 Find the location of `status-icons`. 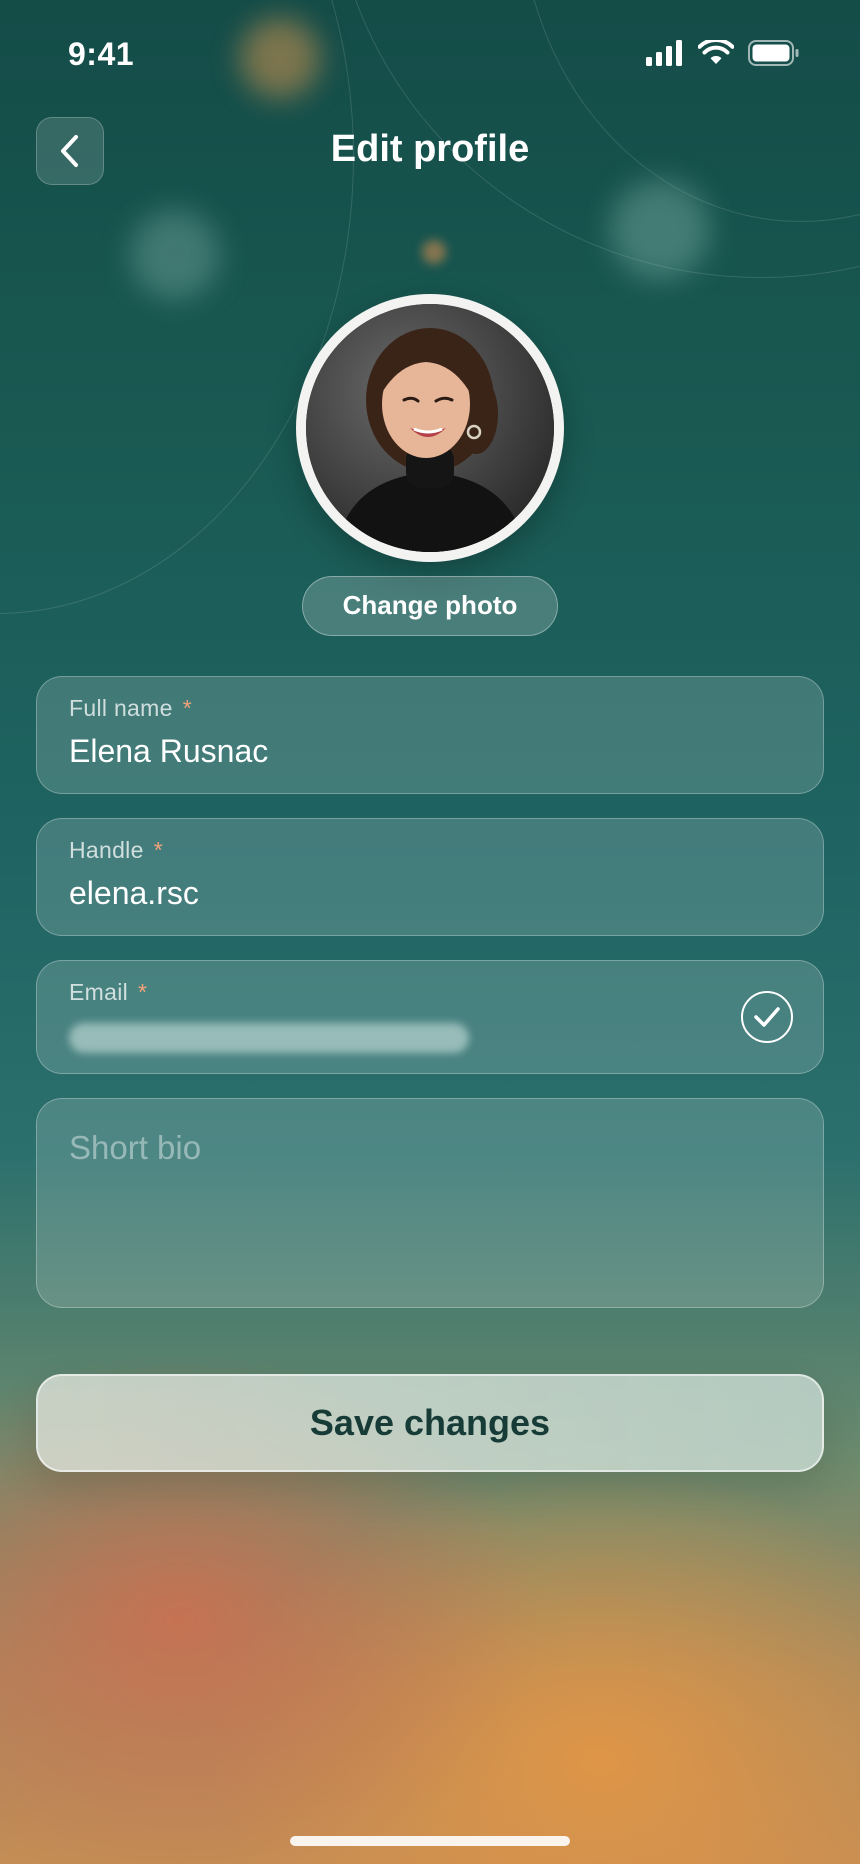

status-icons is located at coordinates (723, 53).